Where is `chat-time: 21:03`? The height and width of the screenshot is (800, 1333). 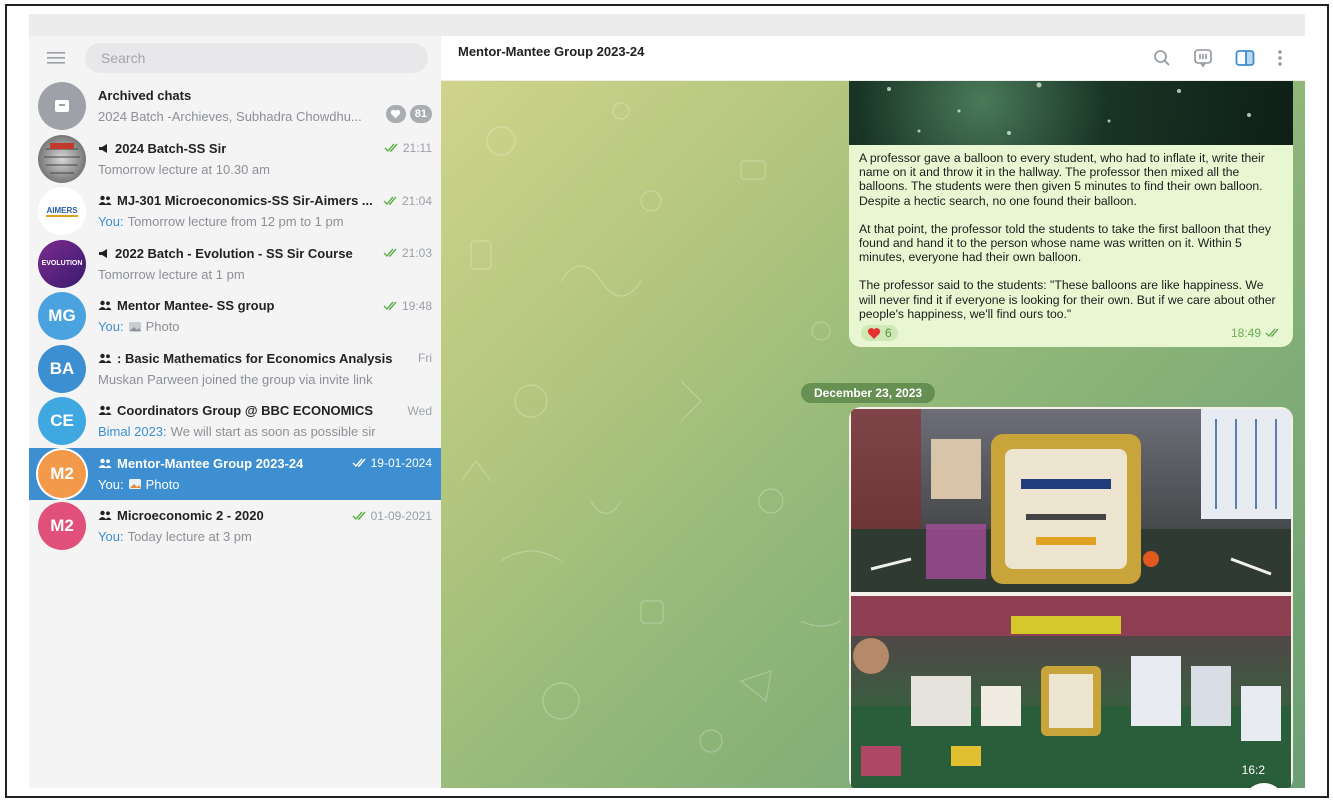
chat-time: 21:03 is located at coordinates (407, 253).